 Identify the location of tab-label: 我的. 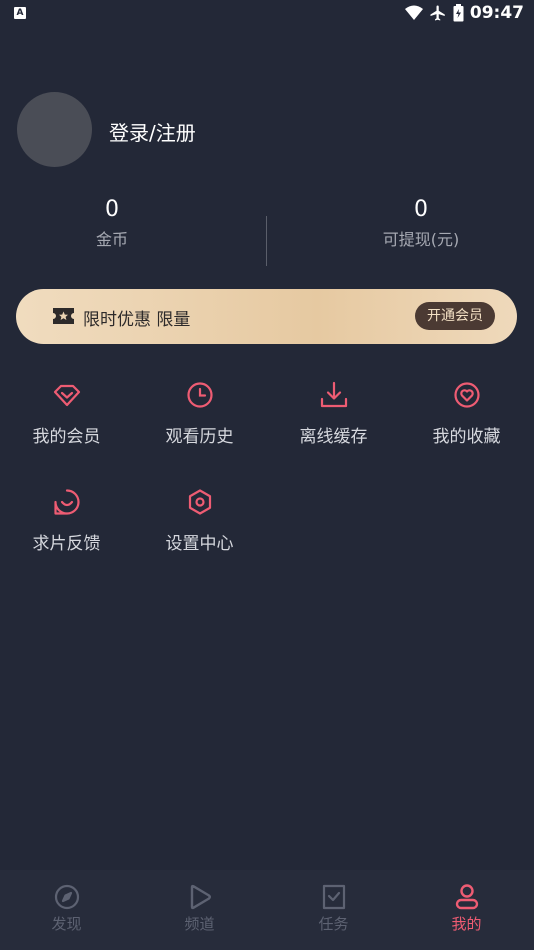
(466, 924).